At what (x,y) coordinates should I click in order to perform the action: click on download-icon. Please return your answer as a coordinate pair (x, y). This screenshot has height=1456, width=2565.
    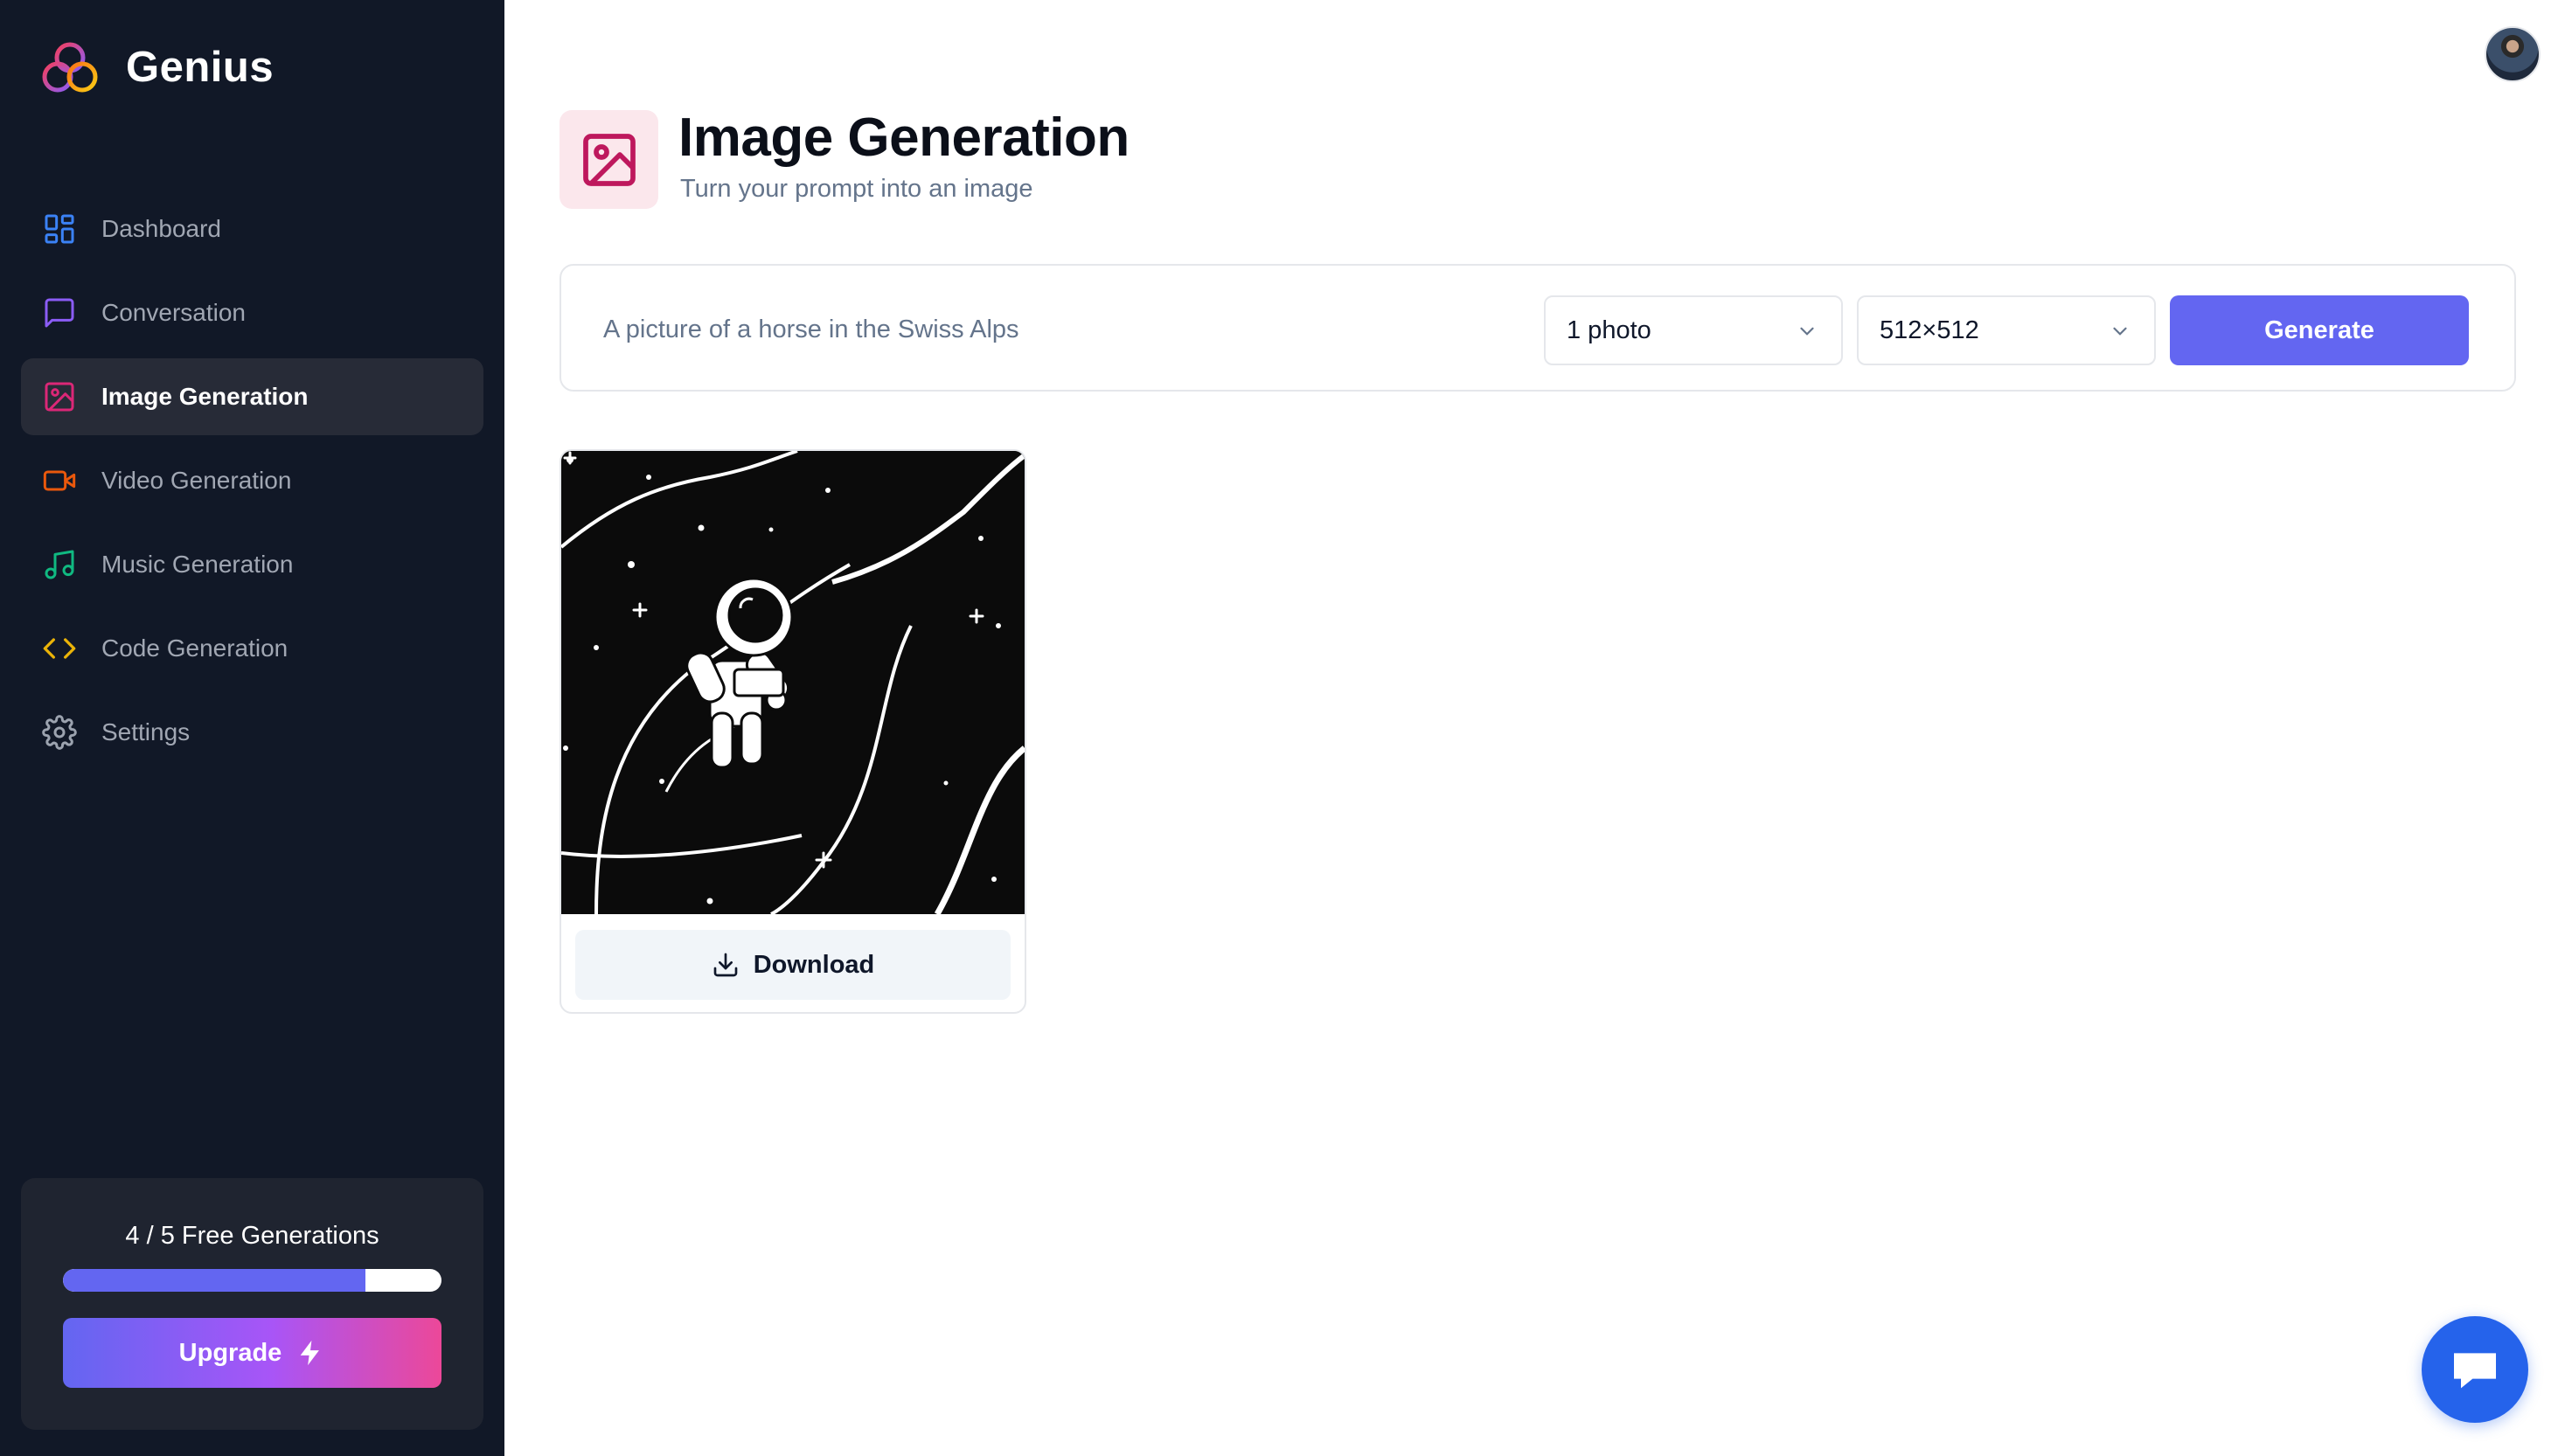
    Looking at the image, I should click on (725, 965).